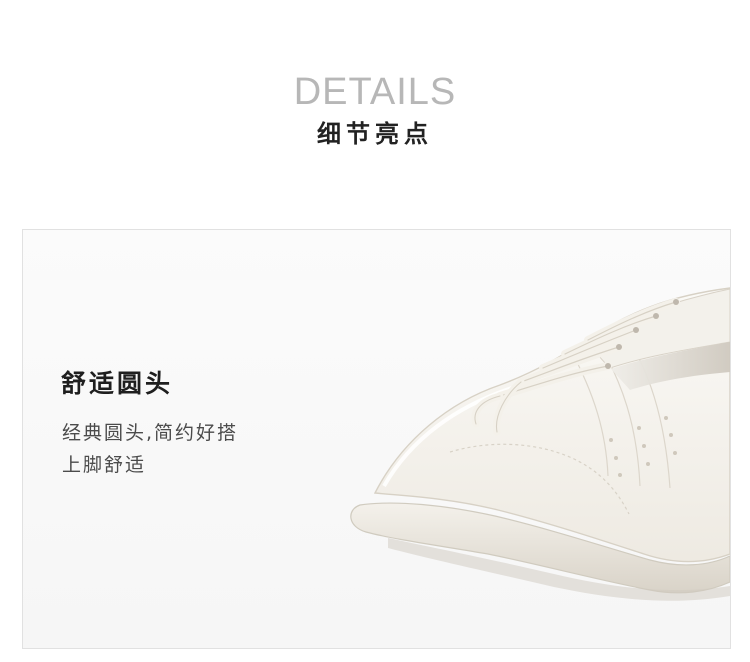 Image resolution: width=750 pixels, height=662 pixels. I want to click on details-title-en: DETAILS, so click(375, 92).